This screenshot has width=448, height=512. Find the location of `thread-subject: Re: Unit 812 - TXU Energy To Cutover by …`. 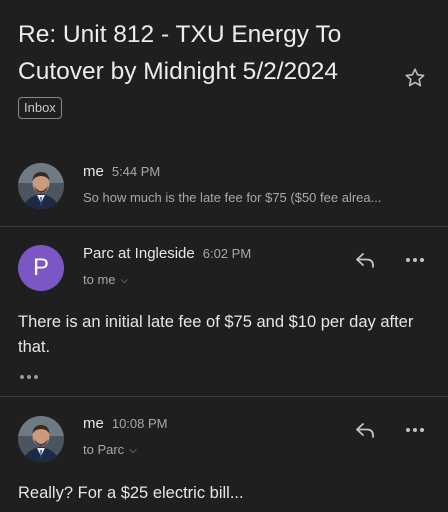

thread-subject: Re: Unit 812 - TXU Energy To Cutover by … is located at coordinates (180, 53).